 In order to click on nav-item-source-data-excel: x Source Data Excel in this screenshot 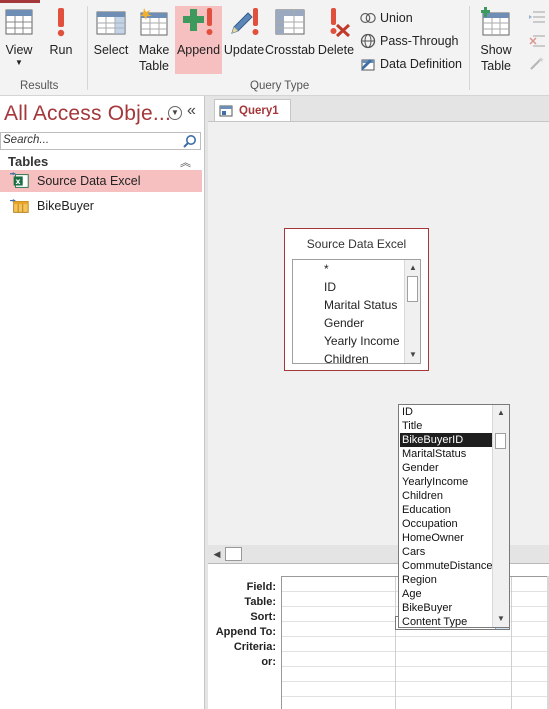, I will do `click(101, 181)`.